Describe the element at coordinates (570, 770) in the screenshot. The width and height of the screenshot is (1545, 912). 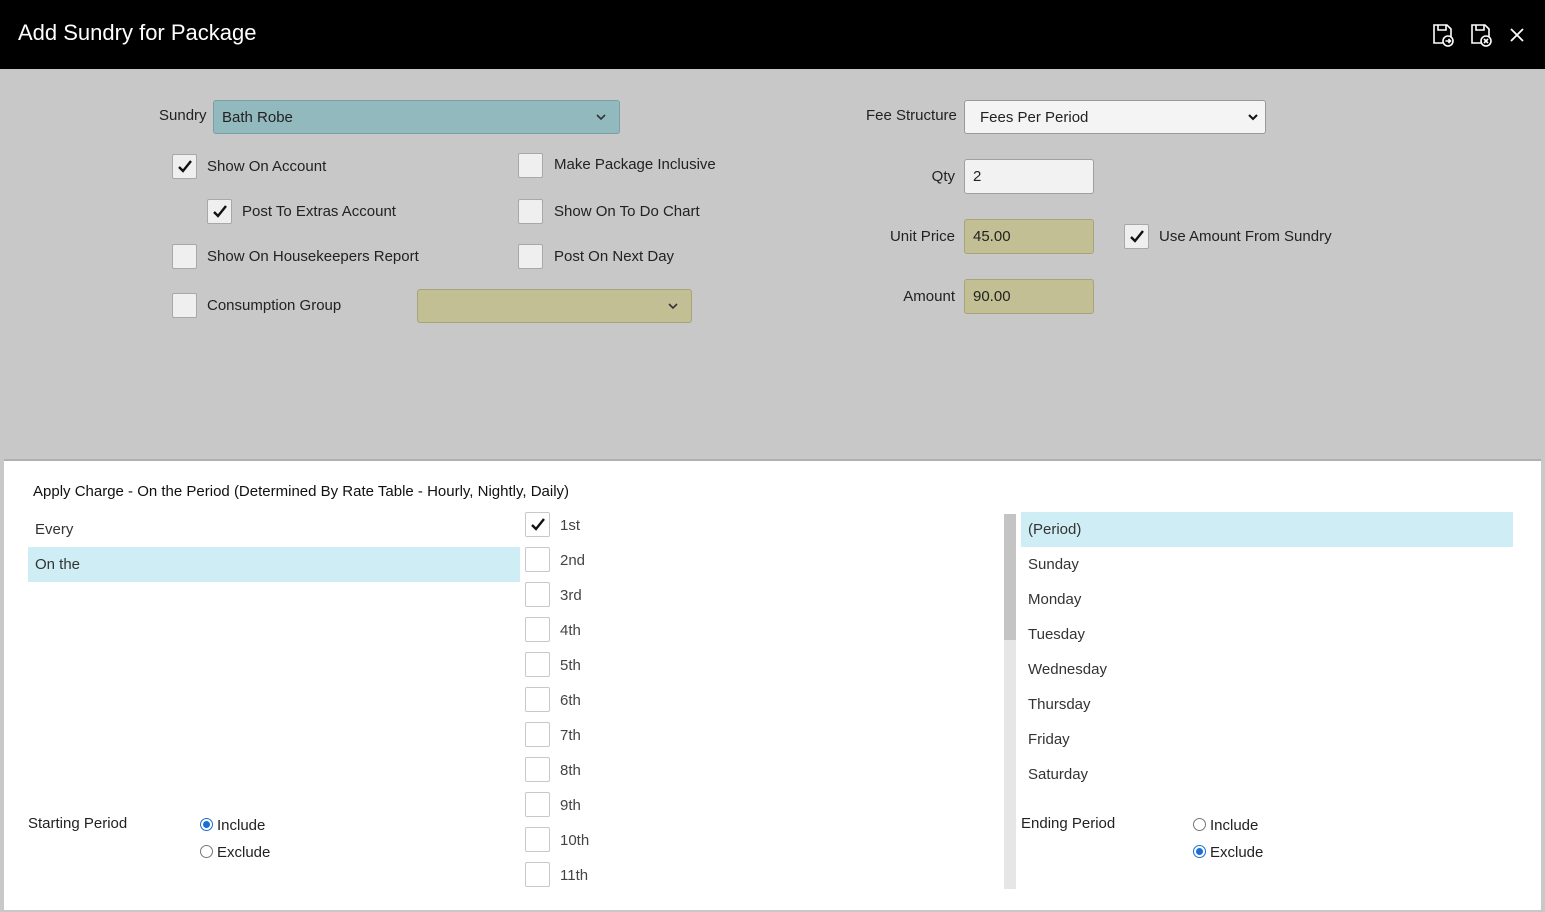
I see `ordinal-label: 8th` at that location.